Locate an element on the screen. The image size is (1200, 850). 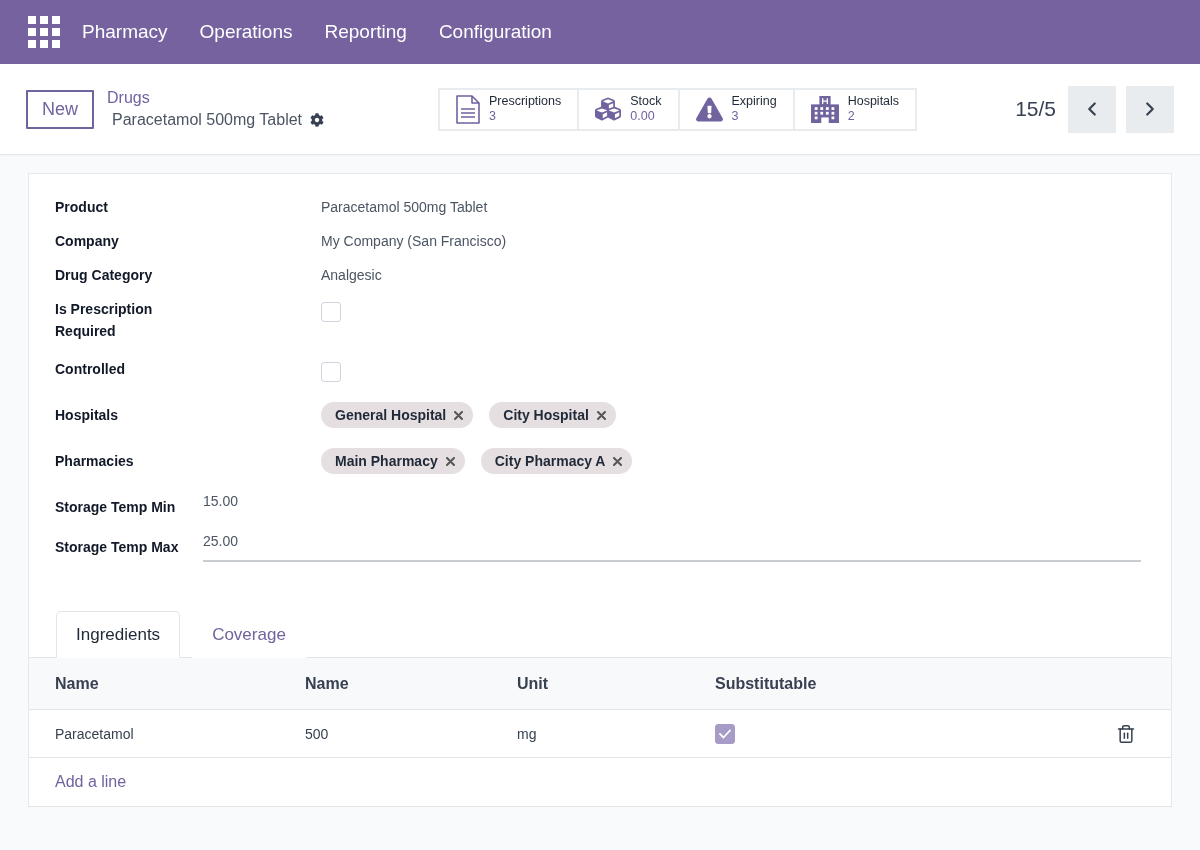
pager-value: 15/5 is located at coordinates (1035, 109).